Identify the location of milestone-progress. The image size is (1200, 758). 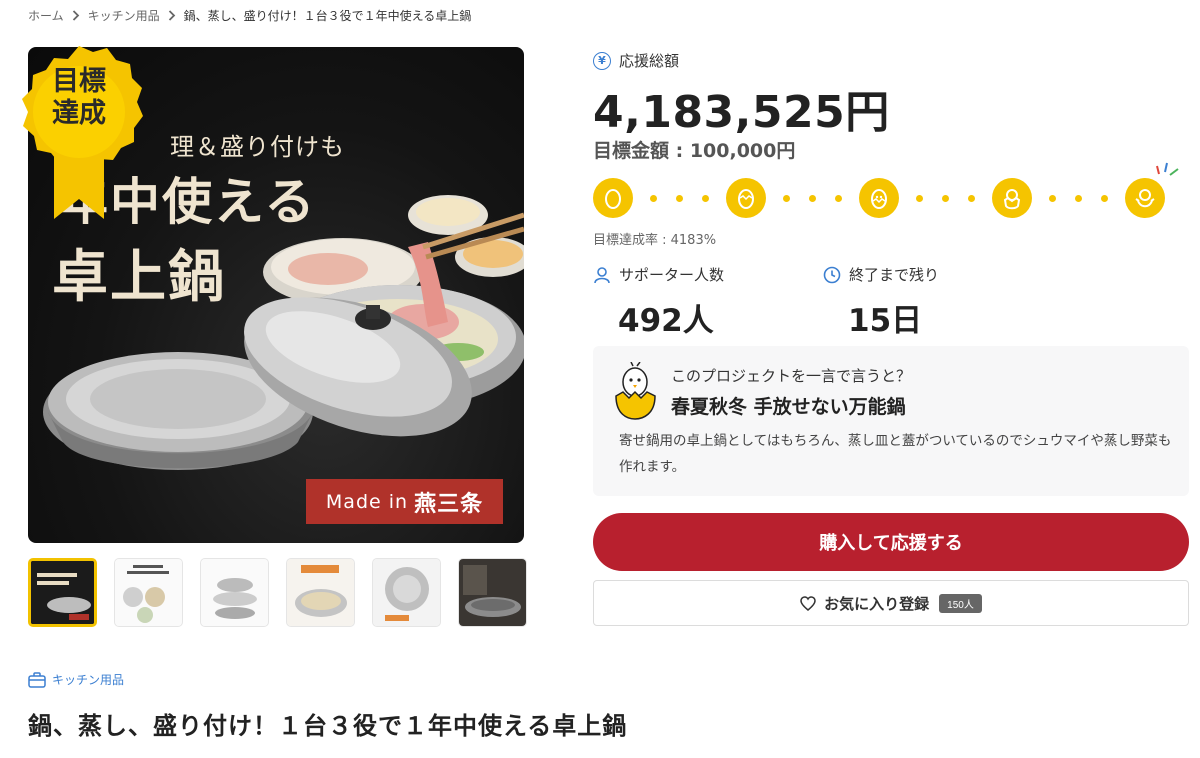
(886, 191).